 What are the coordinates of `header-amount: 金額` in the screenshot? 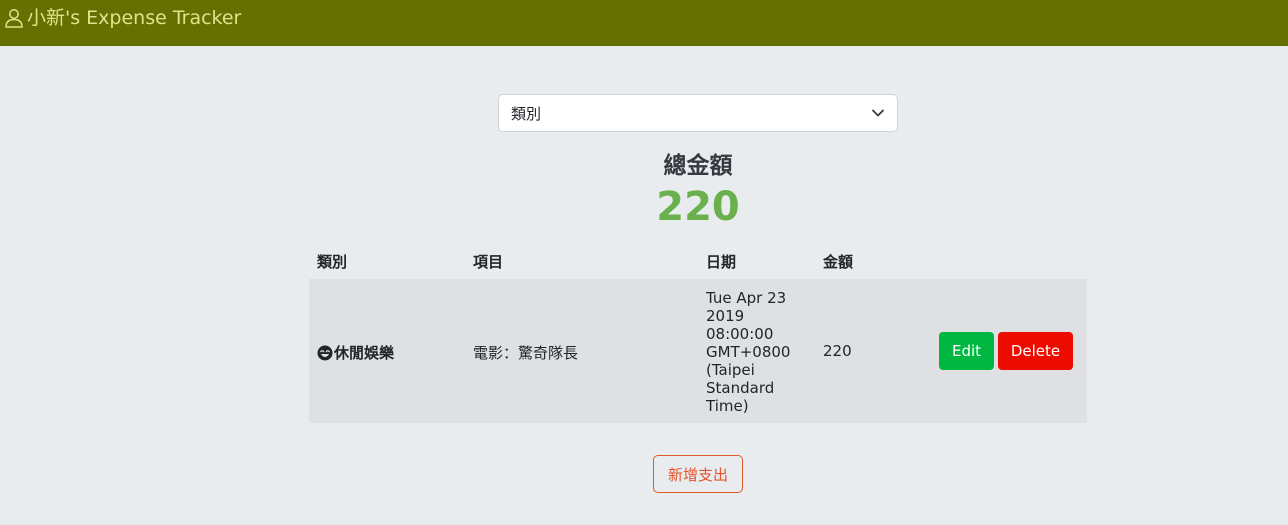 It's located at (838, 262).